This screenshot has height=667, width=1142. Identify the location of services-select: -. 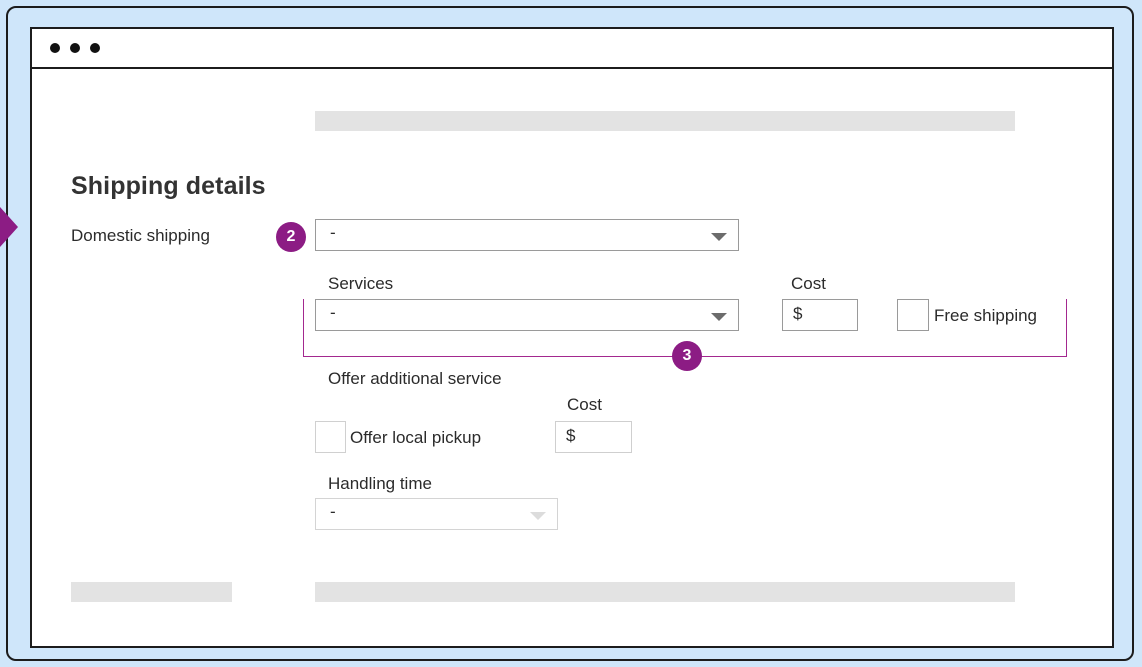
(527, 315).